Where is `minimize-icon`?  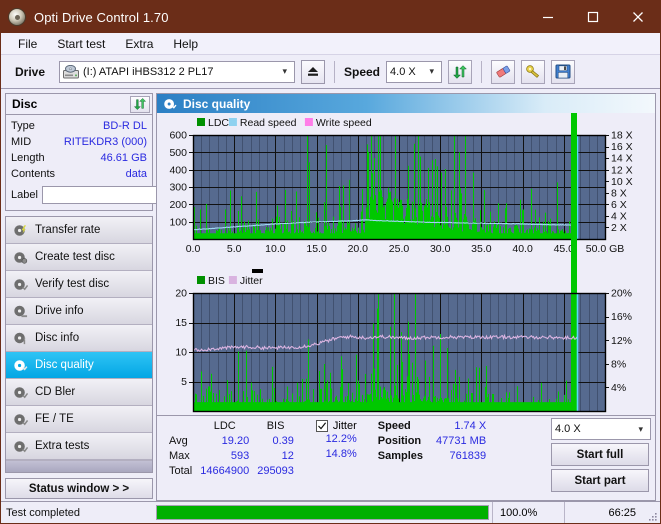 minimize-icon is located at coordinates (547, 17).